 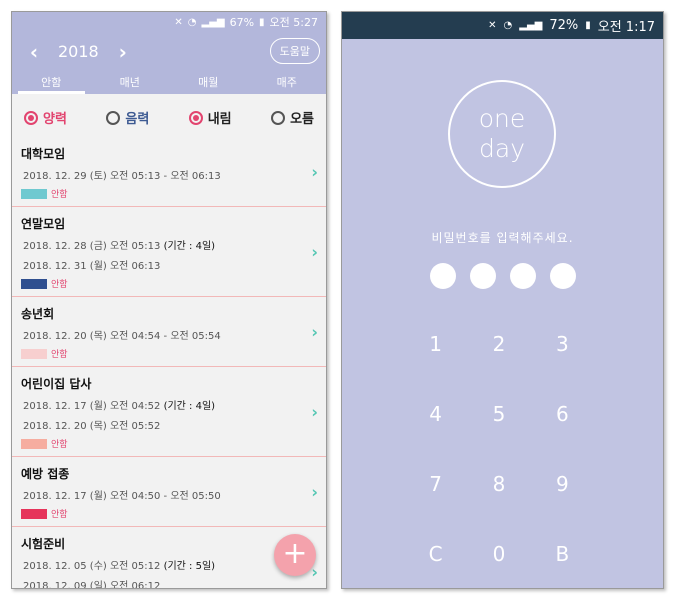 I want to click on keypad-key: 4, so click(x=435, y=414).